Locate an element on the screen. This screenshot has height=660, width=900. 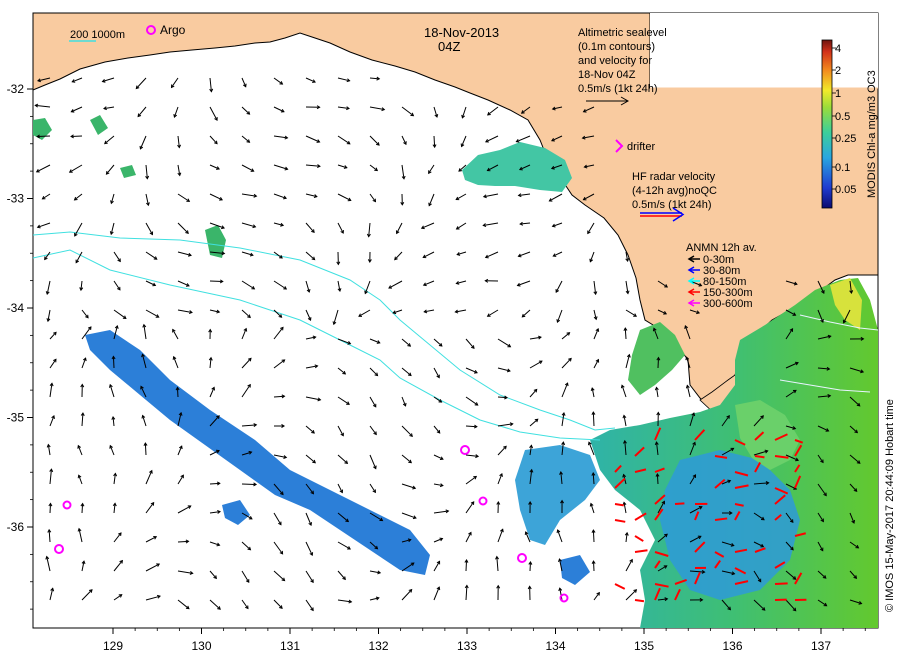
lat-tick-label: -35 is located at coordinates (16, 418).